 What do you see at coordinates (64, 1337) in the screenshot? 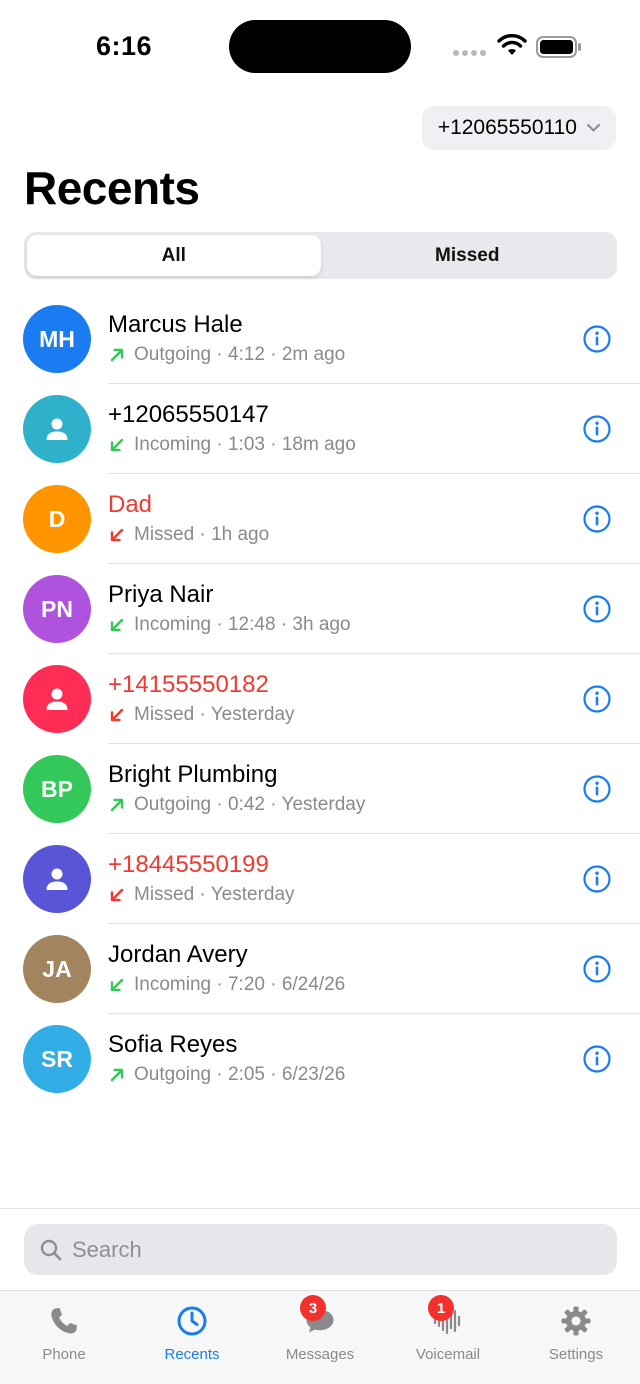
I see `tab-phone: Phone` at bounding box center [64, 1337].